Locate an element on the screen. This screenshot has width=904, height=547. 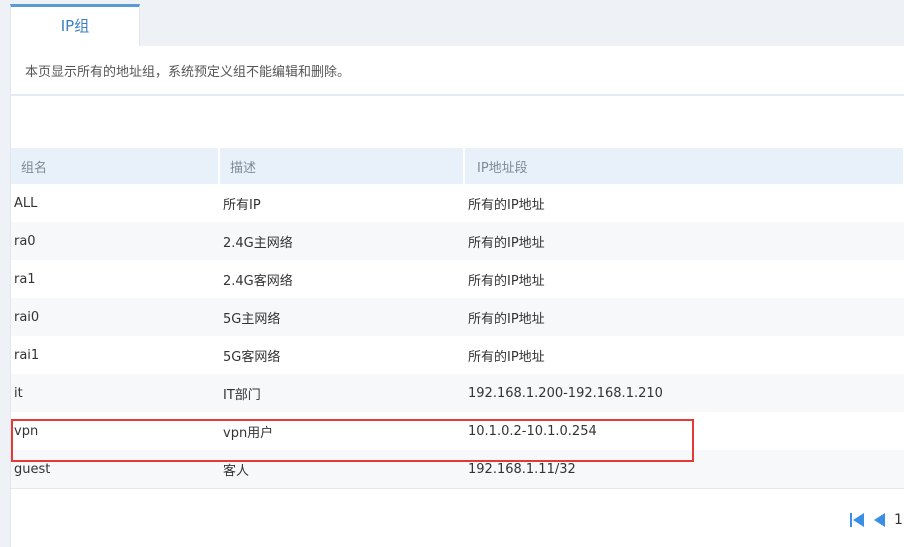
cell-name: ra1 is located at coordinates (25, 279).